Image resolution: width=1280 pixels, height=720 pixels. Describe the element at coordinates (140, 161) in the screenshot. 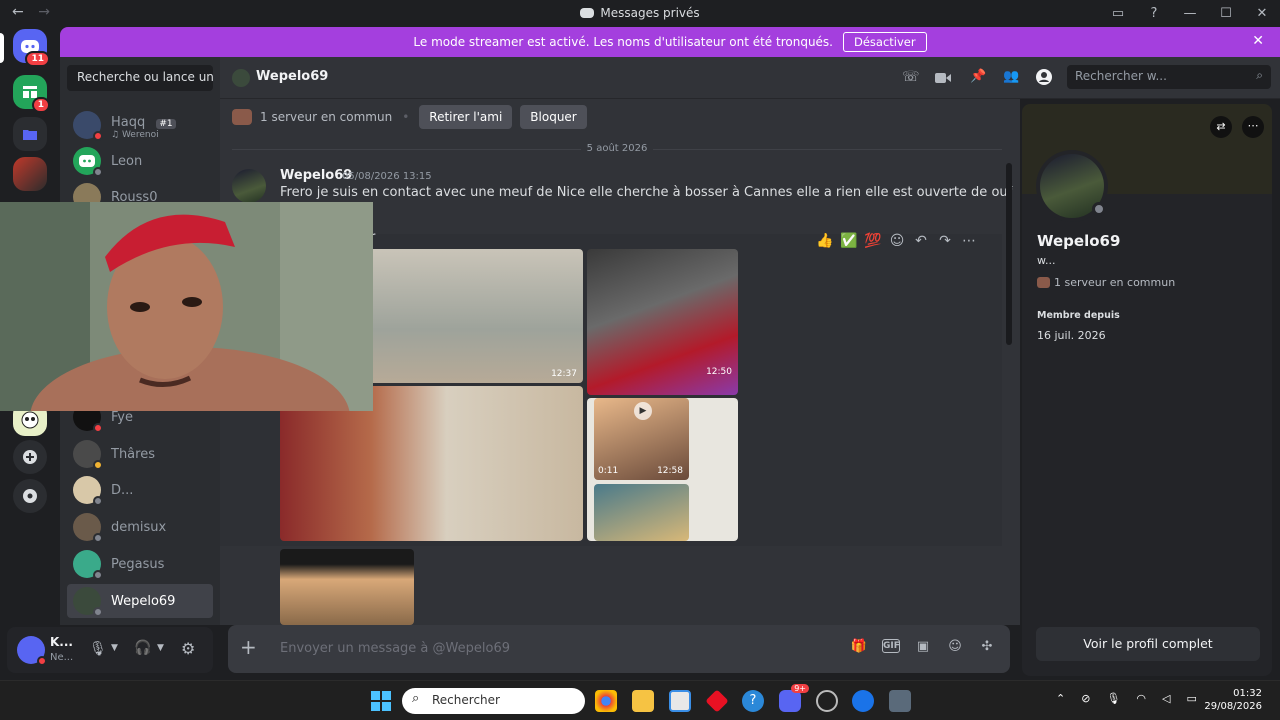

I see `dm-item-leon: Leon` at that location.